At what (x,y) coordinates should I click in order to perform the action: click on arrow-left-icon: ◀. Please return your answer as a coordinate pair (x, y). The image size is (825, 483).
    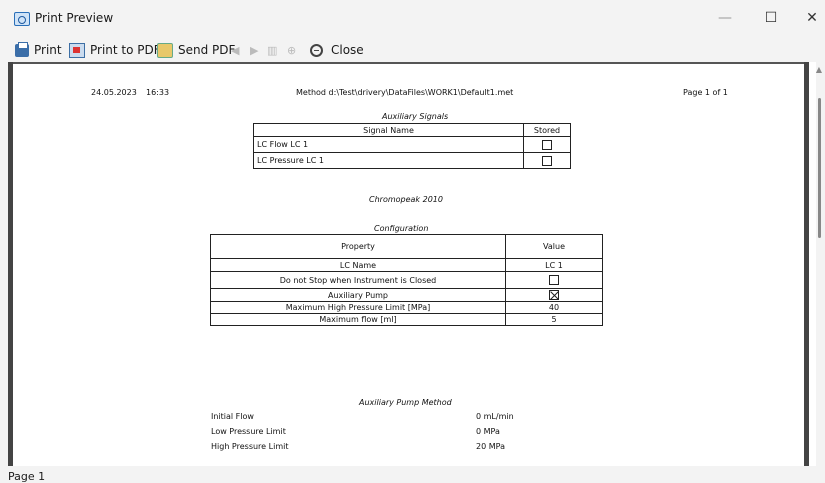
    Looking at the image, I should click on (235, 50).